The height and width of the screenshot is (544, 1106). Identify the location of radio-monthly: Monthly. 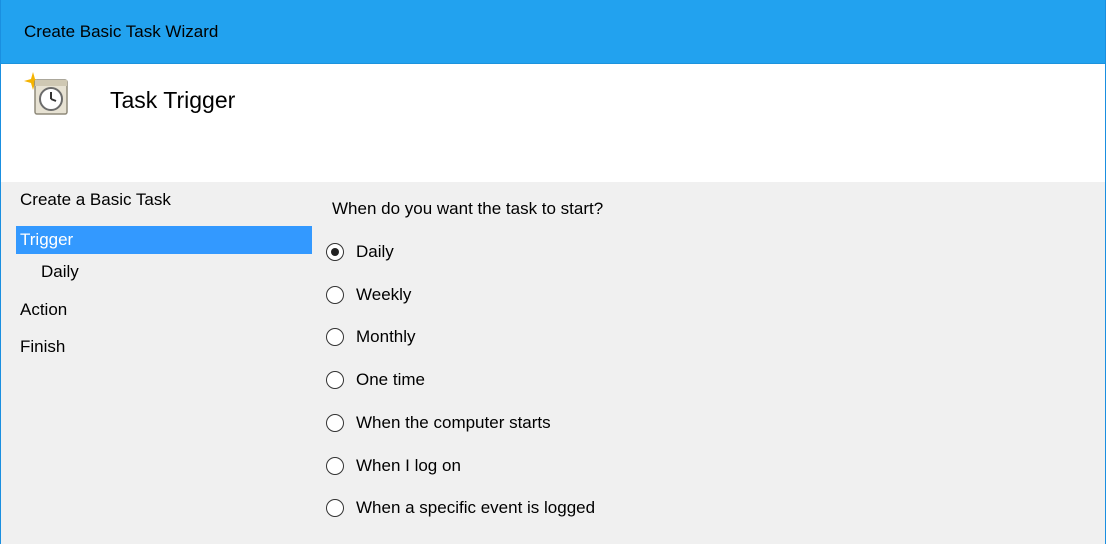
(371, 337).